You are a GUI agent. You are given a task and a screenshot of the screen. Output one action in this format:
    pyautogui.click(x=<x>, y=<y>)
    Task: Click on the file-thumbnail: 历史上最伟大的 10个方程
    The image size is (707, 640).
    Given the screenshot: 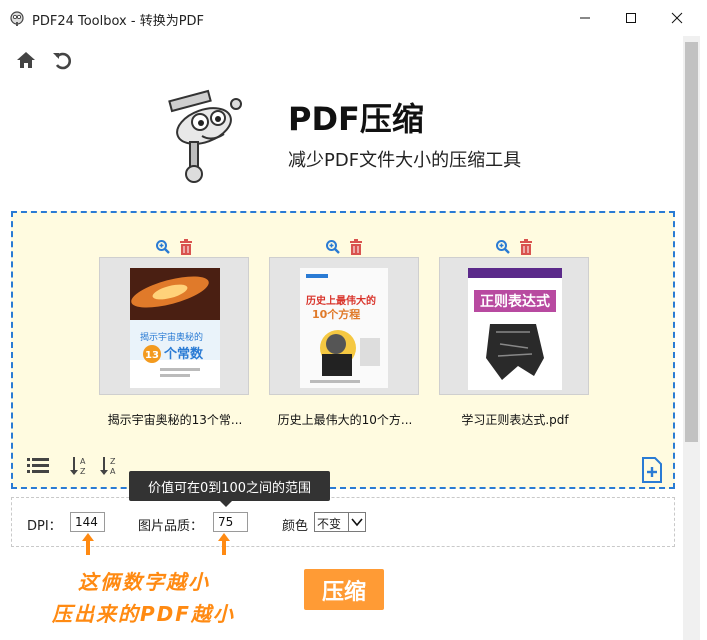 What is the action you would take?
    pyautogui.click(x=344, y=326)
    